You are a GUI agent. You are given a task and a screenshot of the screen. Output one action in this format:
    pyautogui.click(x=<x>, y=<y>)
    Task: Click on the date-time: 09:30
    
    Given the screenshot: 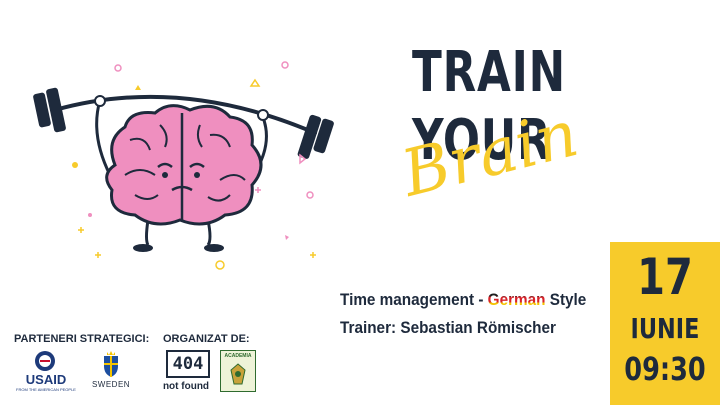 What is the action you would take?
    pyautogui.click(x=665, y=369)
    